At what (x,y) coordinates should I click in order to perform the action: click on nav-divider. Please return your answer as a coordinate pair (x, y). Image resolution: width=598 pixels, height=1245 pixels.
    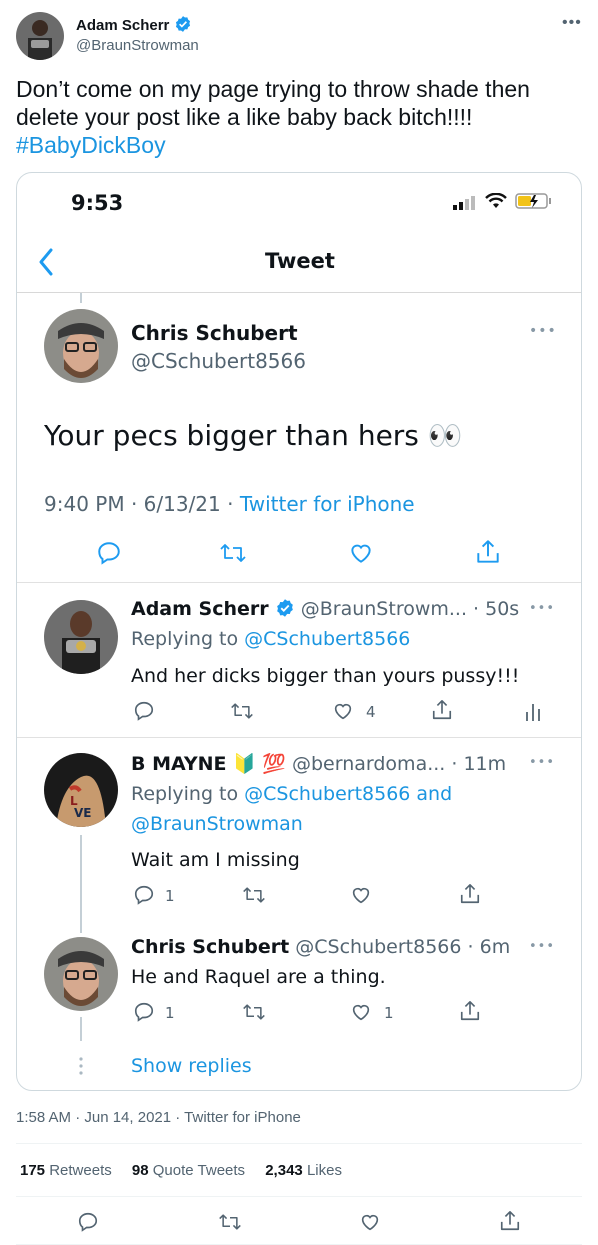
    Looking at the image, I should click on (299, 292).